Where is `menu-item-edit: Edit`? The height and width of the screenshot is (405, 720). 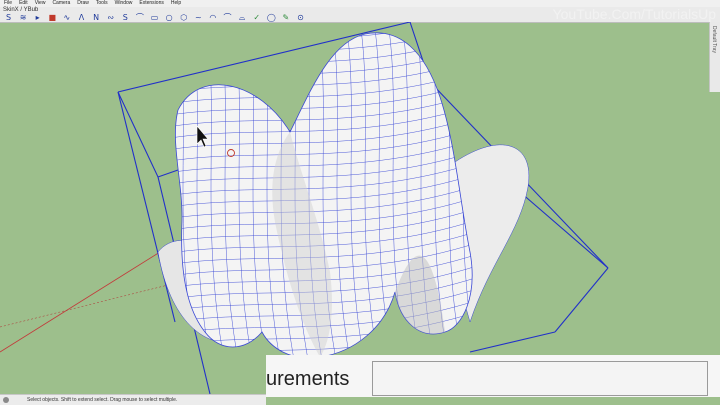
menu-item-edit: Edit is located at coordinates (23, 3).